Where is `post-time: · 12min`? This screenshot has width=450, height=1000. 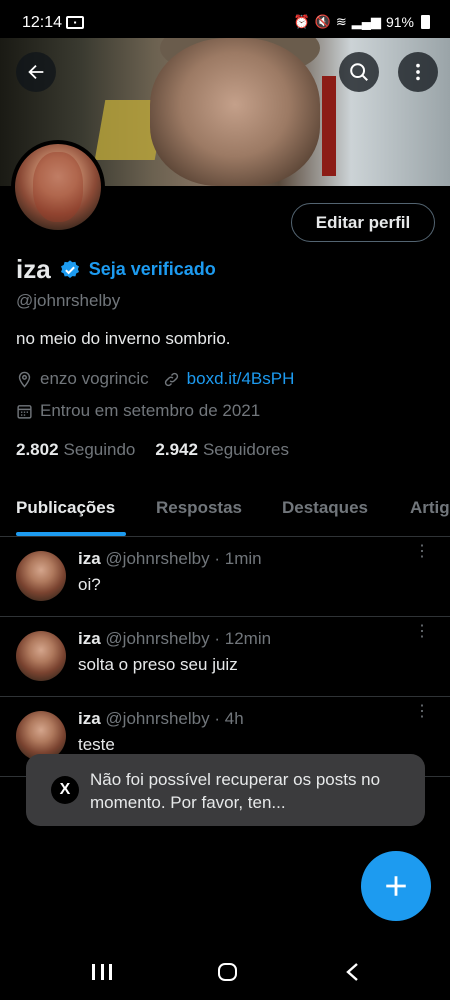 post-time: · 12min is located at coordinates (243, 638).